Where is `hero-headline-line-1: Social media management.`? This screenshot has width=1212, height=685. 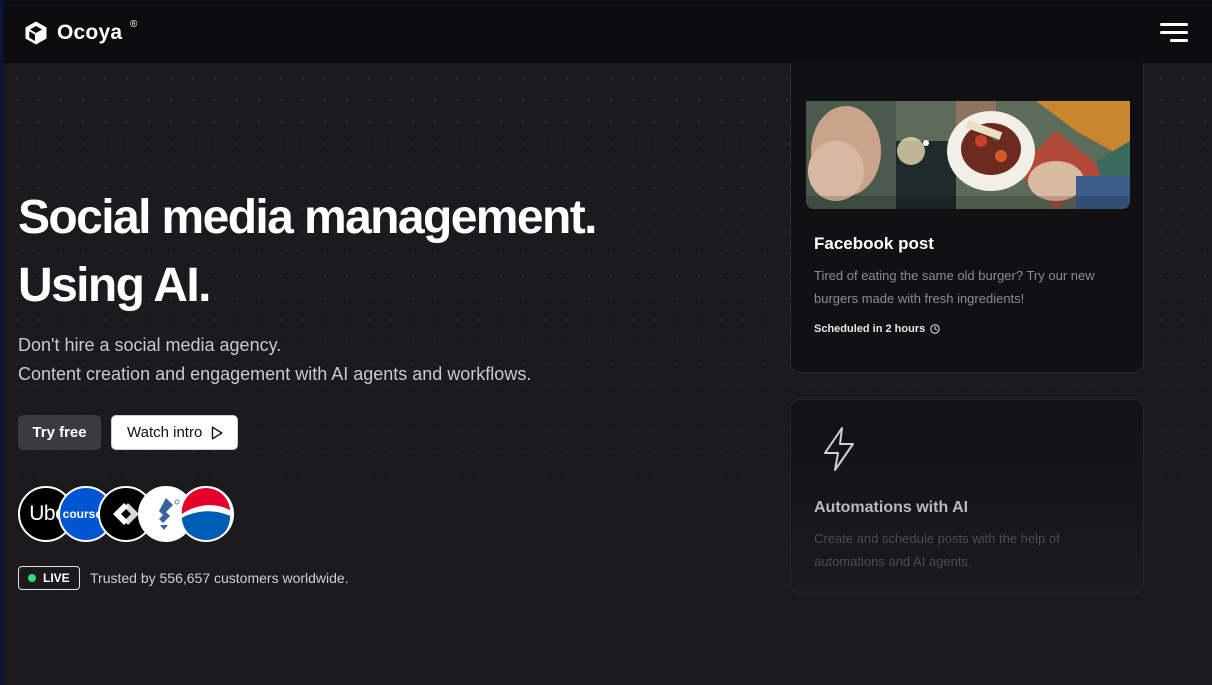 hero-headline-line-1: Social media management. is located at coordinates (307, 217).